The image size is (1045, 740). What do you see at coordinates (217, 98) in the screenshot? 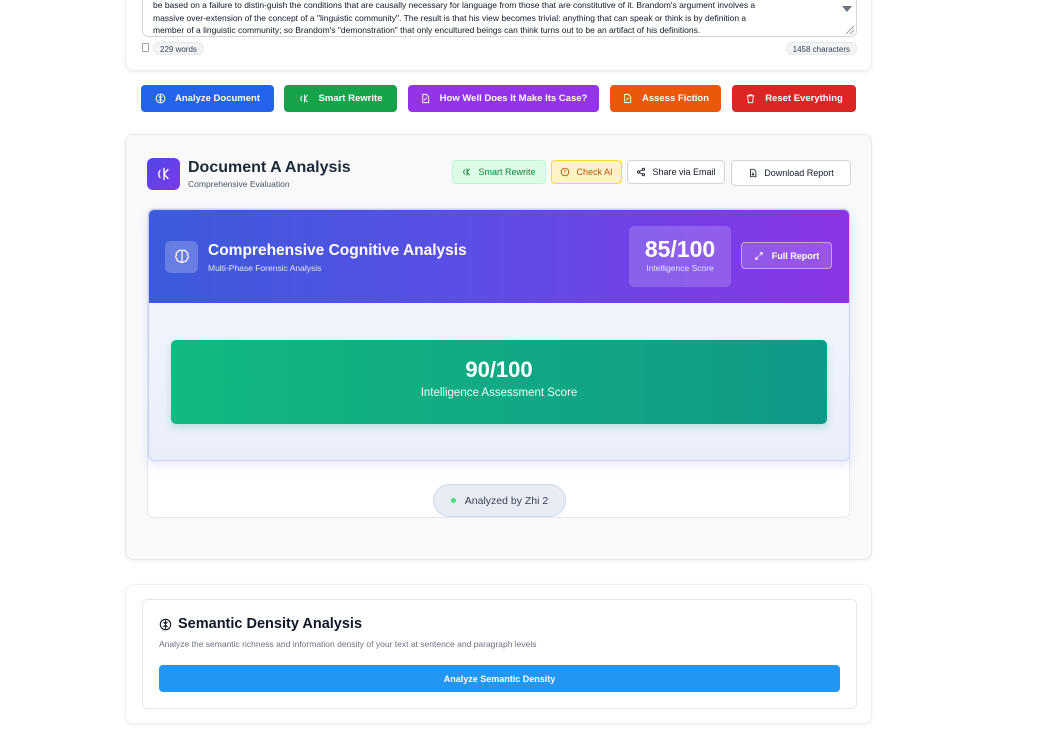
I see `analyze-label: Analyze Document` at bounding box center [217, 98].